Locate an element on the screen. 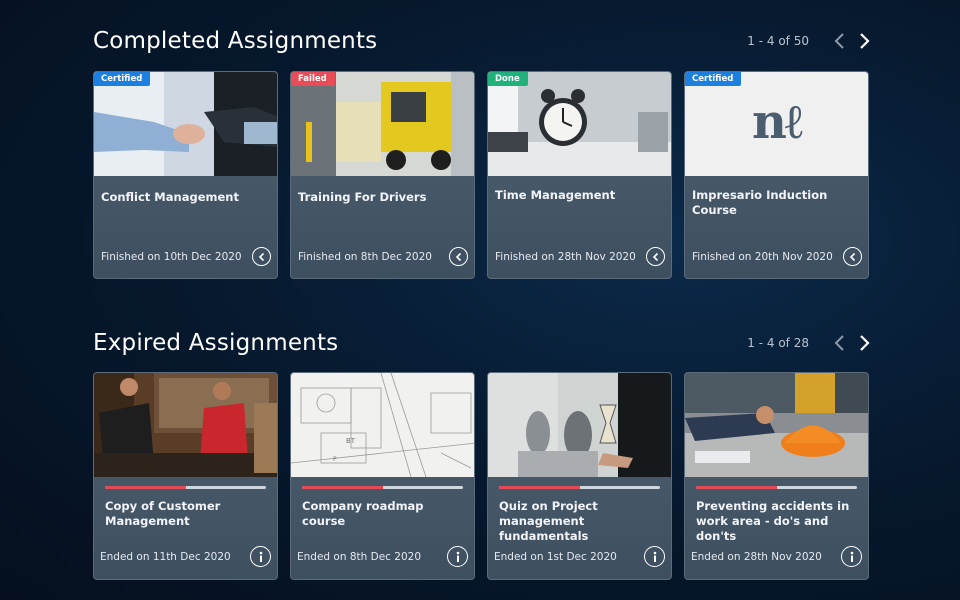 The image size is (960, 600). card-footer: Ended on 11th Dec 2020 is located at coordinates (185, 556).